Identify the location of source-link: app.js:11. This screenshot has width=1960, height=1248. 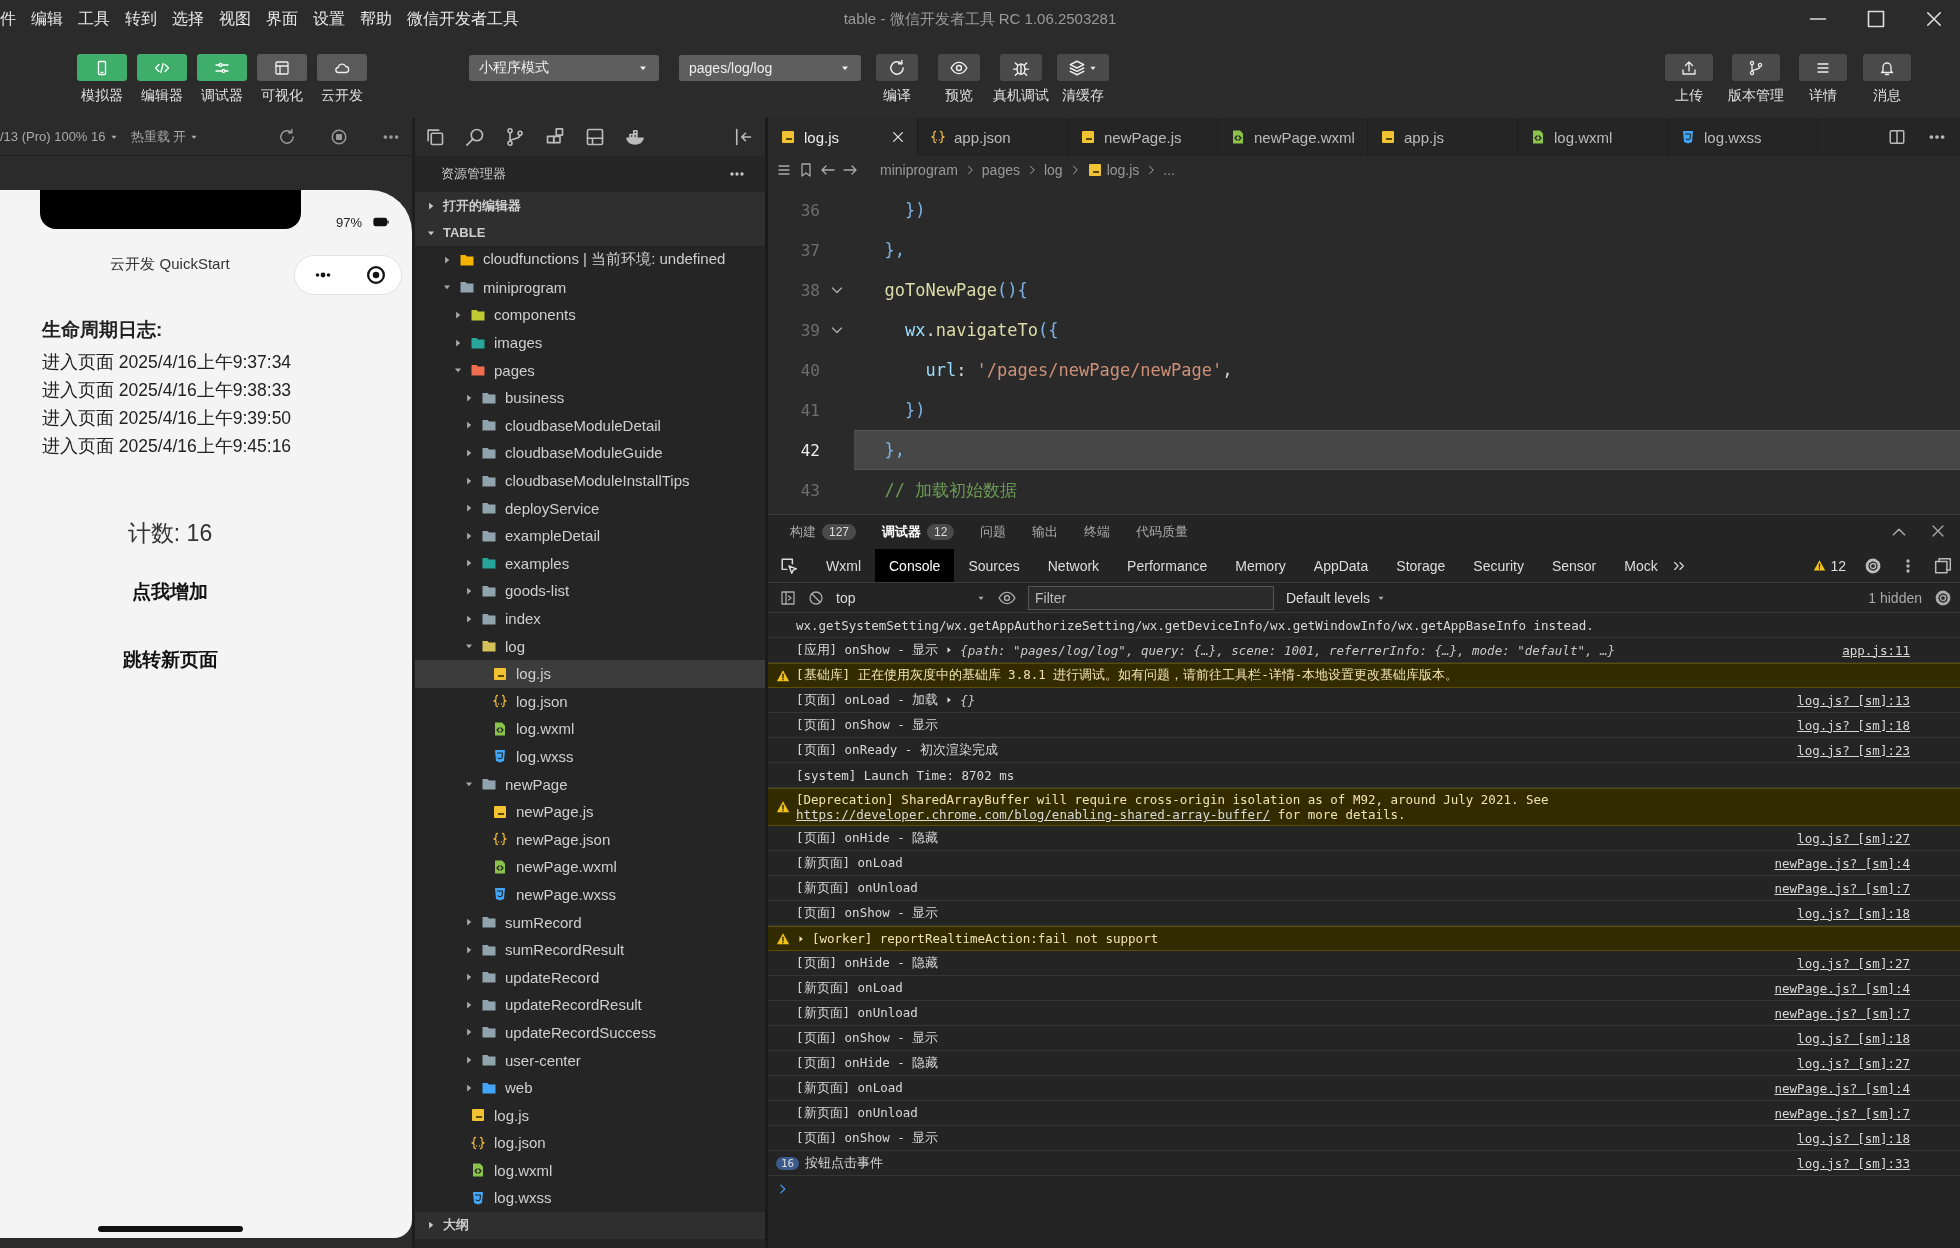
(1866, 650).